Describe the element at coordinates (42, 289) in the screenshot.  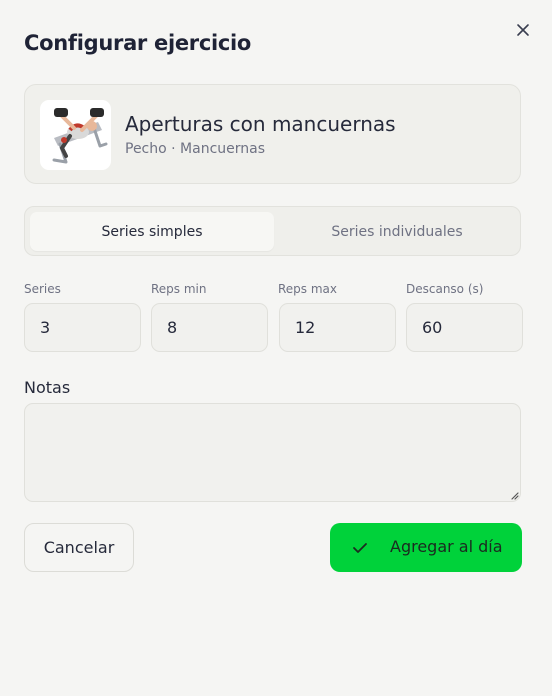
I see `series-label: Series` at that location.